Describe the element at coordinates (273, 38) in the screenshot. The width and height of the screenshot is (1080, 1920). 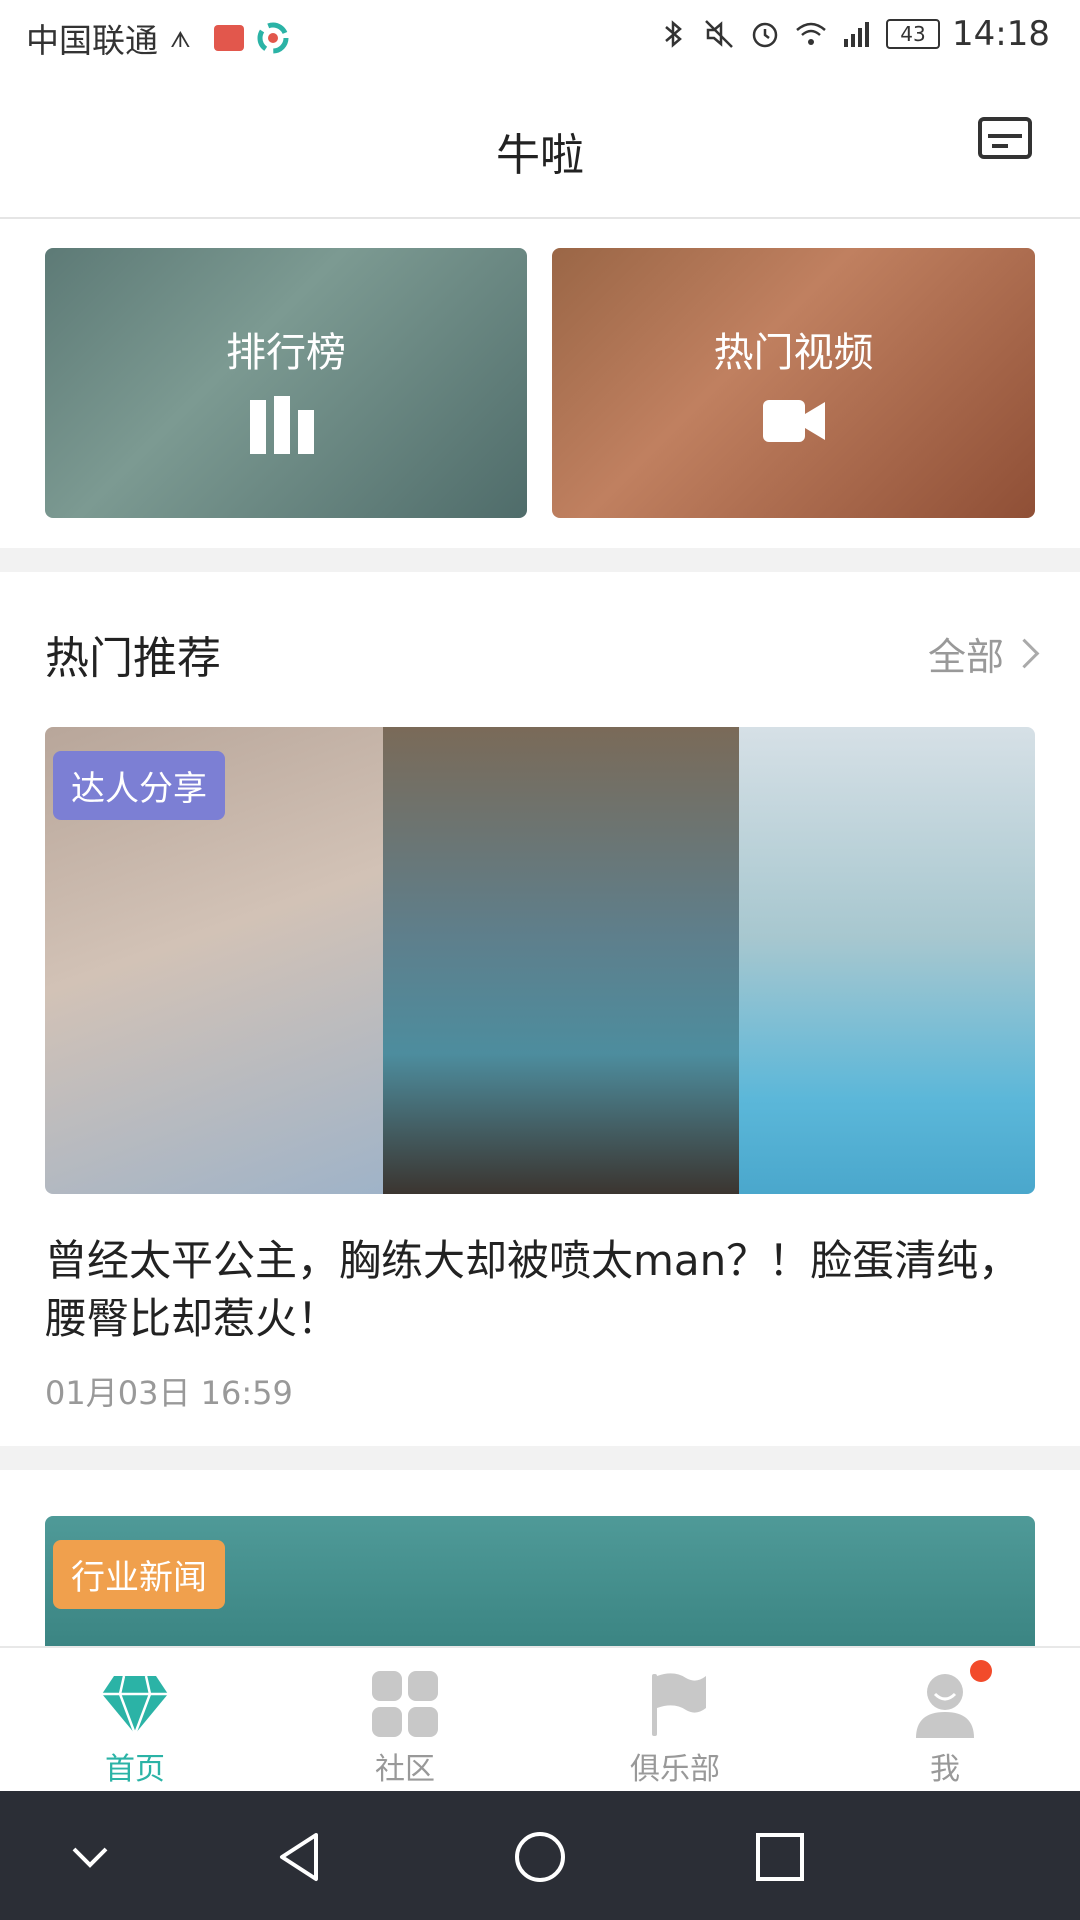
I see `notification-colorful-app-icon` at that location.